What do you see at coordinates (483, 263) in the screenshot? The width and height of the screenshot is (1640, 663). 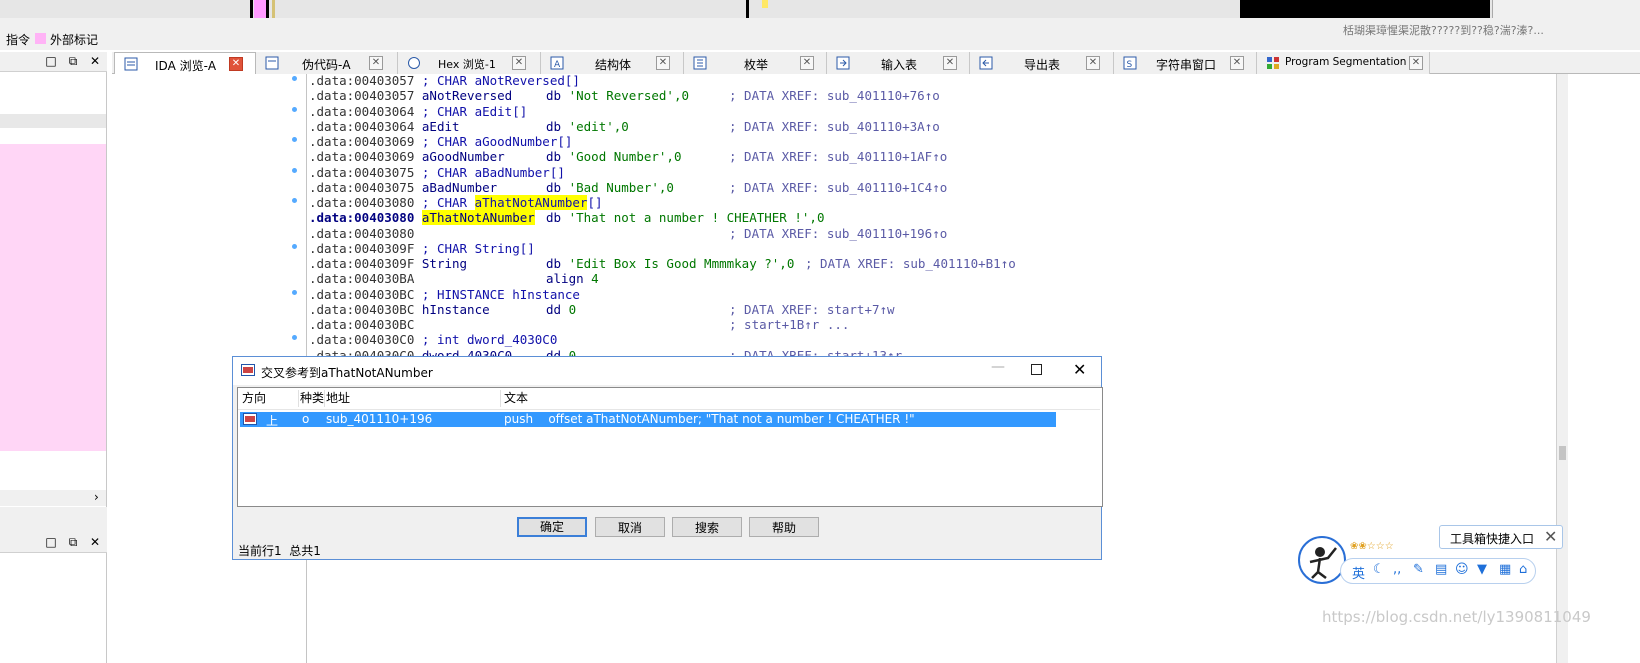 I see `line-name: String` at bounding box center [483, 263].